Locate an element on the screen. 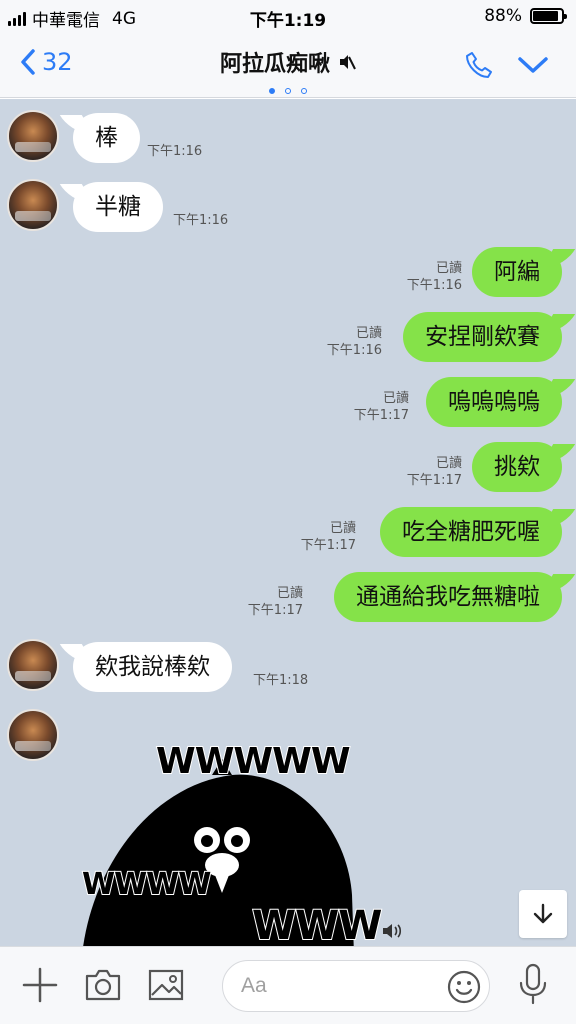 The width and height of the screenshot is (576, 1024). message-time: 下午1:18 is located at coordinates (281, 680).